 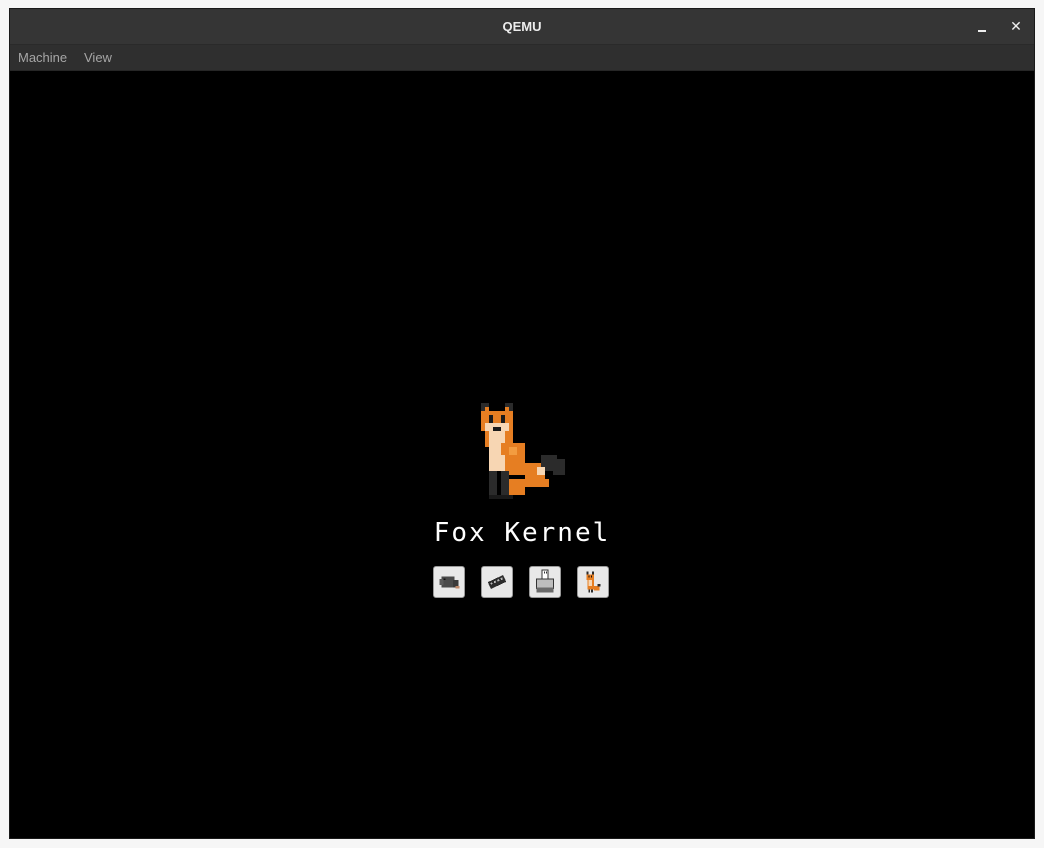 I want to click on minimize-button, so click(x=982, y=27).